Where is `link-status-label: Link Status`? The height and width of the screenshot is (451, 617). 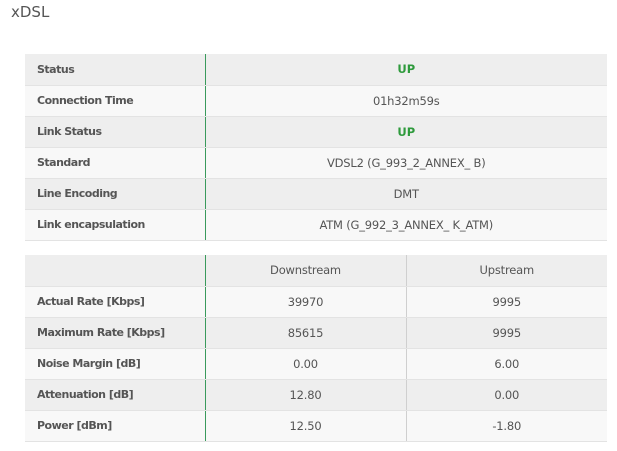 link-status-label: Link Status is located at coordinates (115, 132).